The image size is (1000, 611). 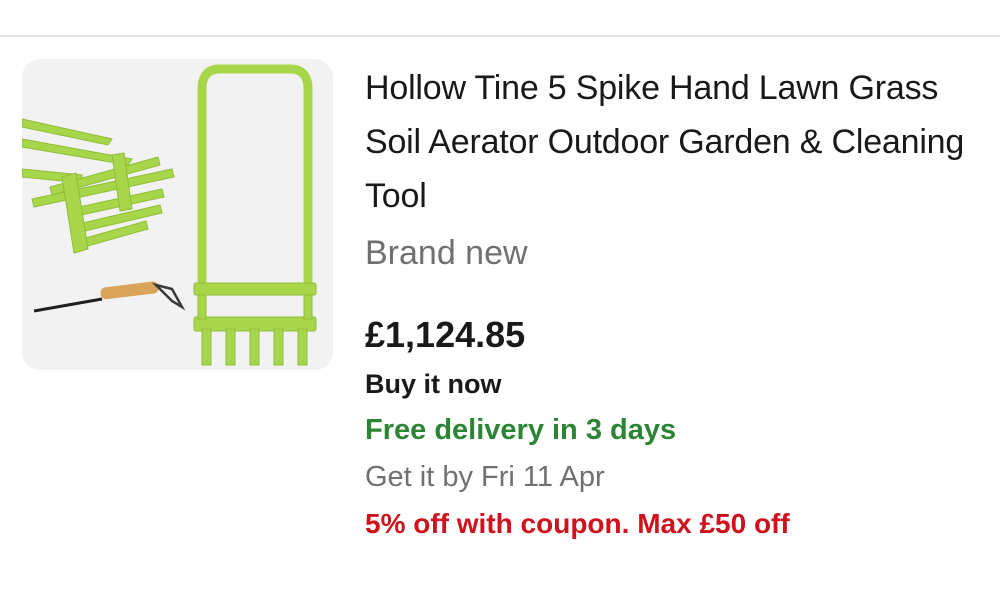 What do you see at coordinates (521, 430) in the screenshot?
I see `delivery-info: Free delivery in 3 days` at bounding box center [521, 430].